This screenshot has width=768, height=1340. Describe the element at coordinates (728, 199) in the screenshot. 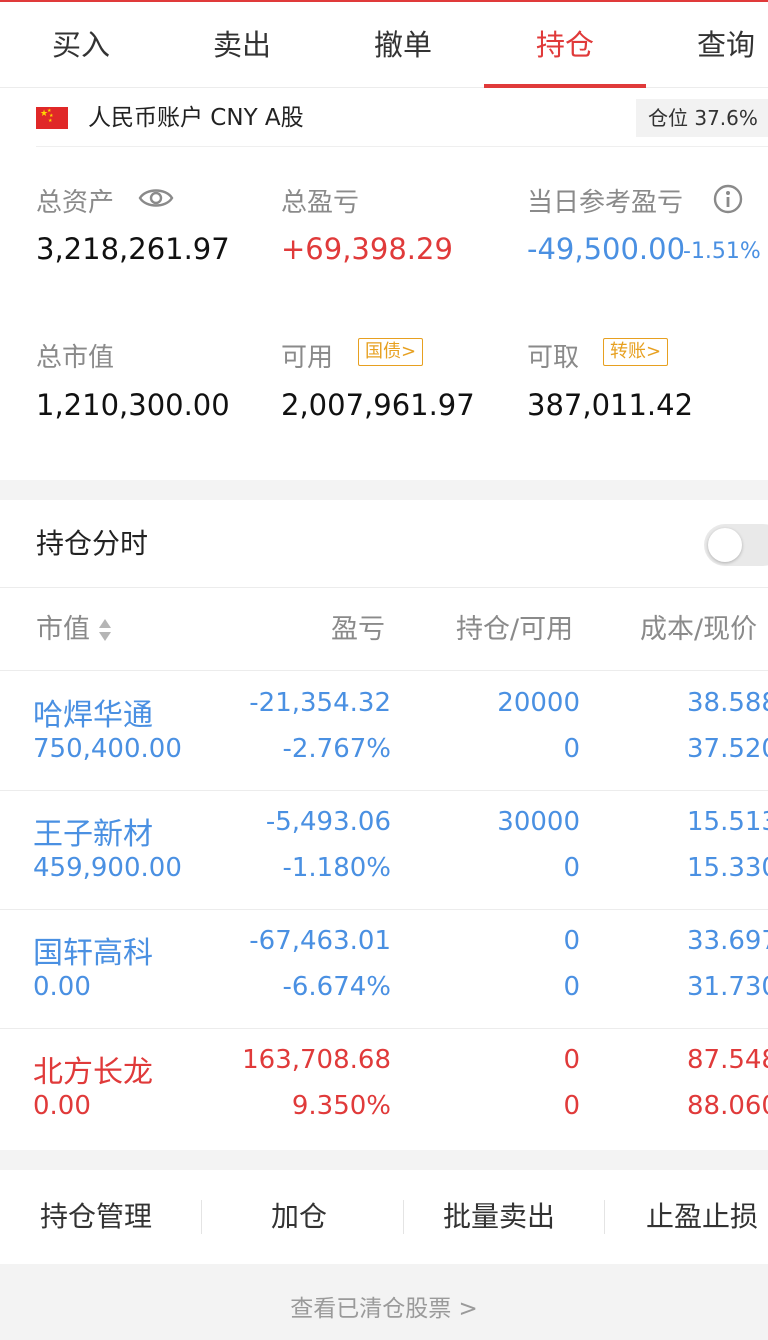

I see `info-icon` at that location.